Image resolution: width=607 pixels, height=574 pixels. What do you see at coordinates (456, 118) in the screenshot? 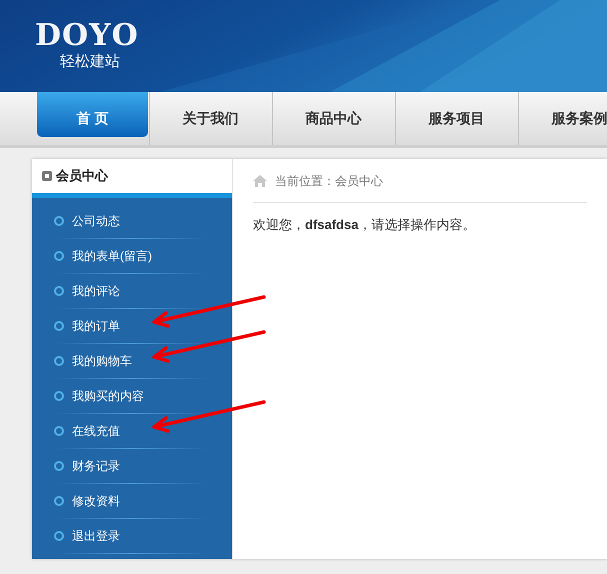
I see `nav-tab: 服务项目` at bounding box center [456, 118].